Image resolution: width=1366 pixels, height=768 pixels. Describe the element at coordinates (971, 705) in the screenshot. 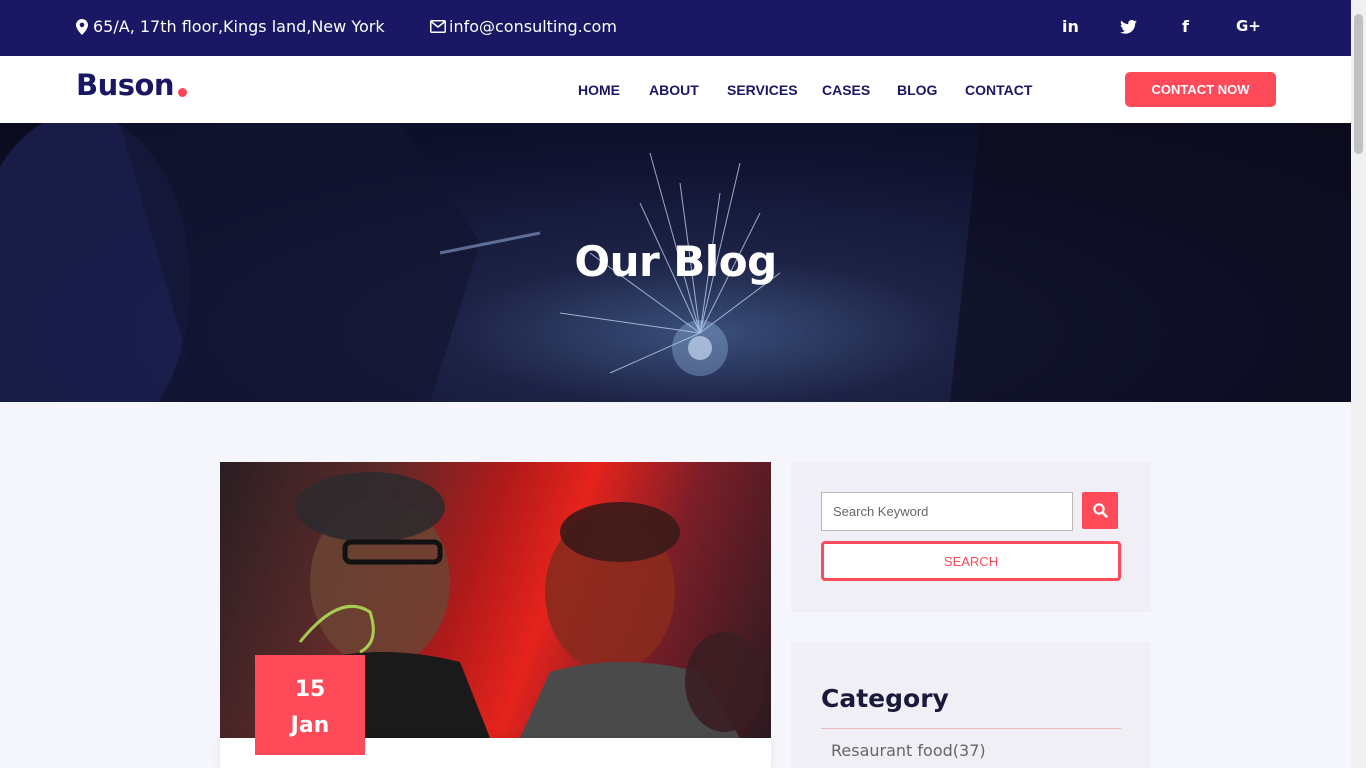

I see `category-widget: Category Resaurant food(37)` at that location.